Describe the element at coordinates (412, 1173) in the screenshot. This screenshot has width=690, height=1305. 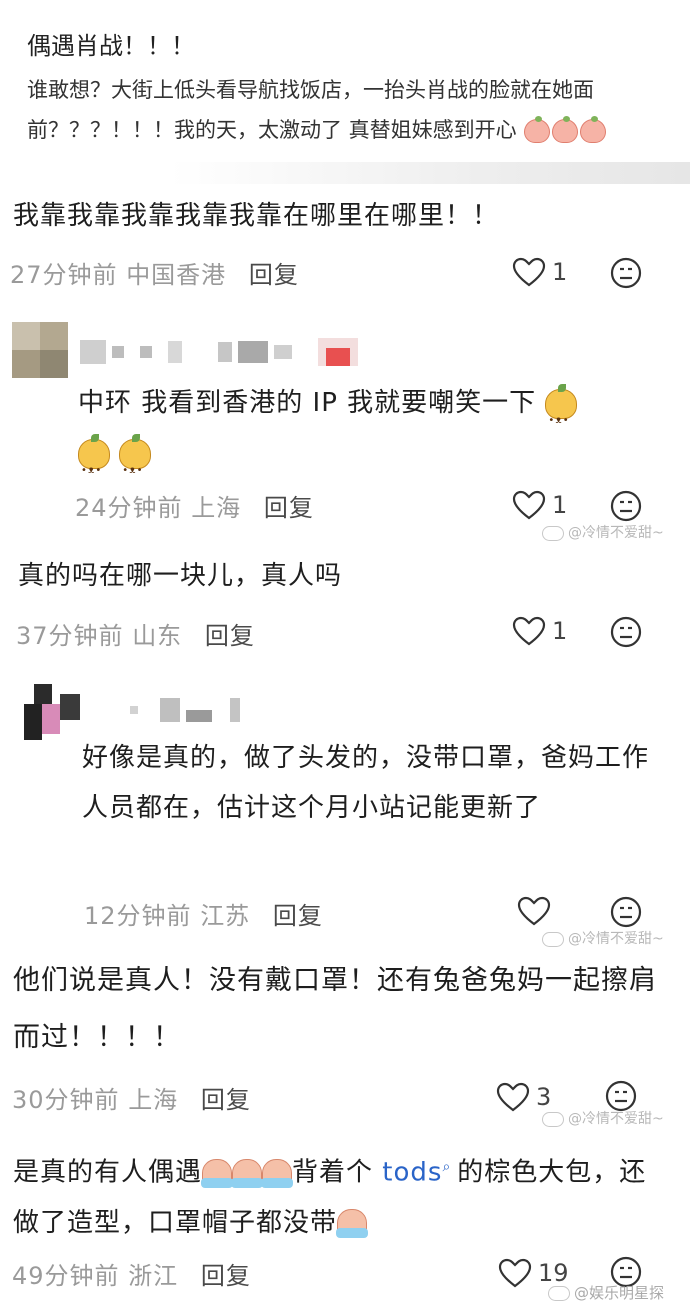
I see `tods-link: tods` at that location.